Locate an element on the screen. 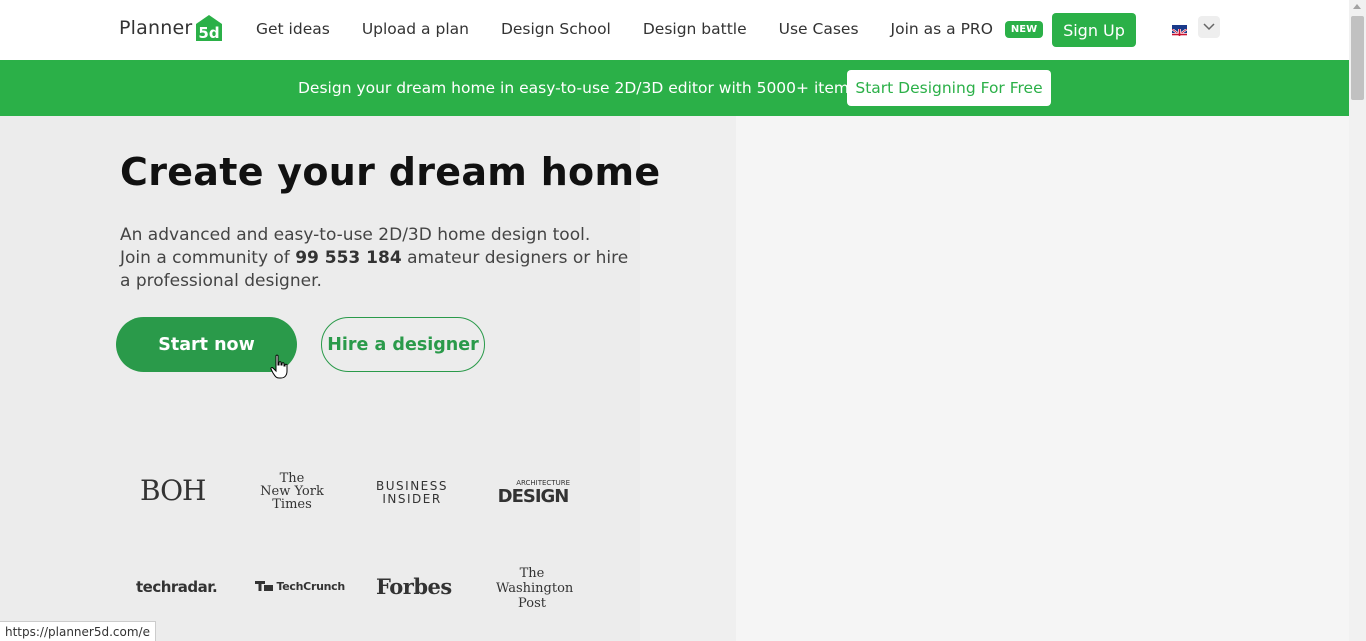 Image resolution: width=1366 pixels, height=641 pixels. wp-line-1: The is located at coordinates (532, 573).